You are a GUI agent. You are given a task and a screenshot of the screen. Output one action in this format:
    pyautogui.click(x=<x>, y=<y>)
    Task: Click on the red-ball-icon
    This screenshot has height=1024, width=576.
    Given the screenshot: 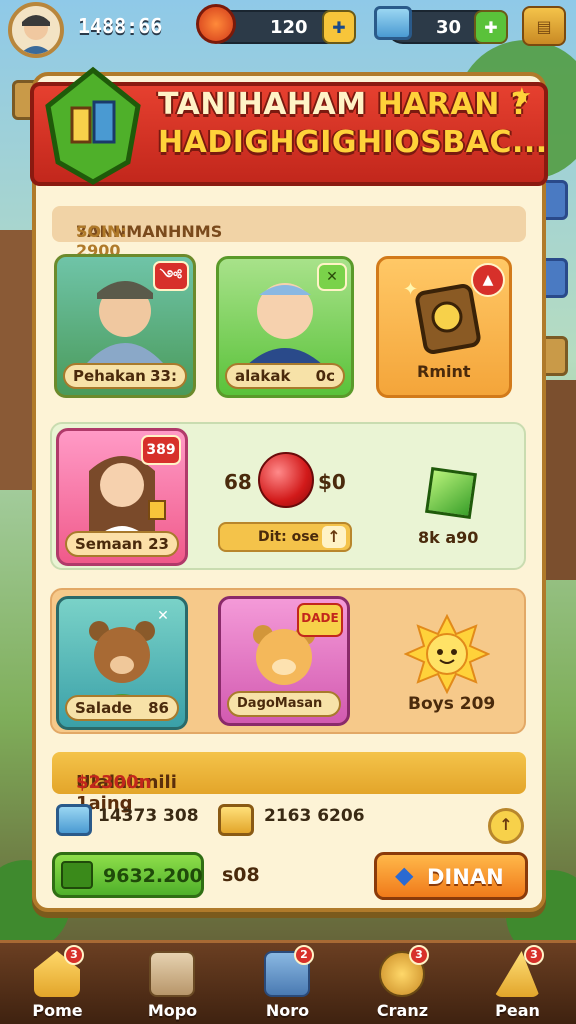 What is the action you would take?
    pyautogui.click(x=286, y=480)
    